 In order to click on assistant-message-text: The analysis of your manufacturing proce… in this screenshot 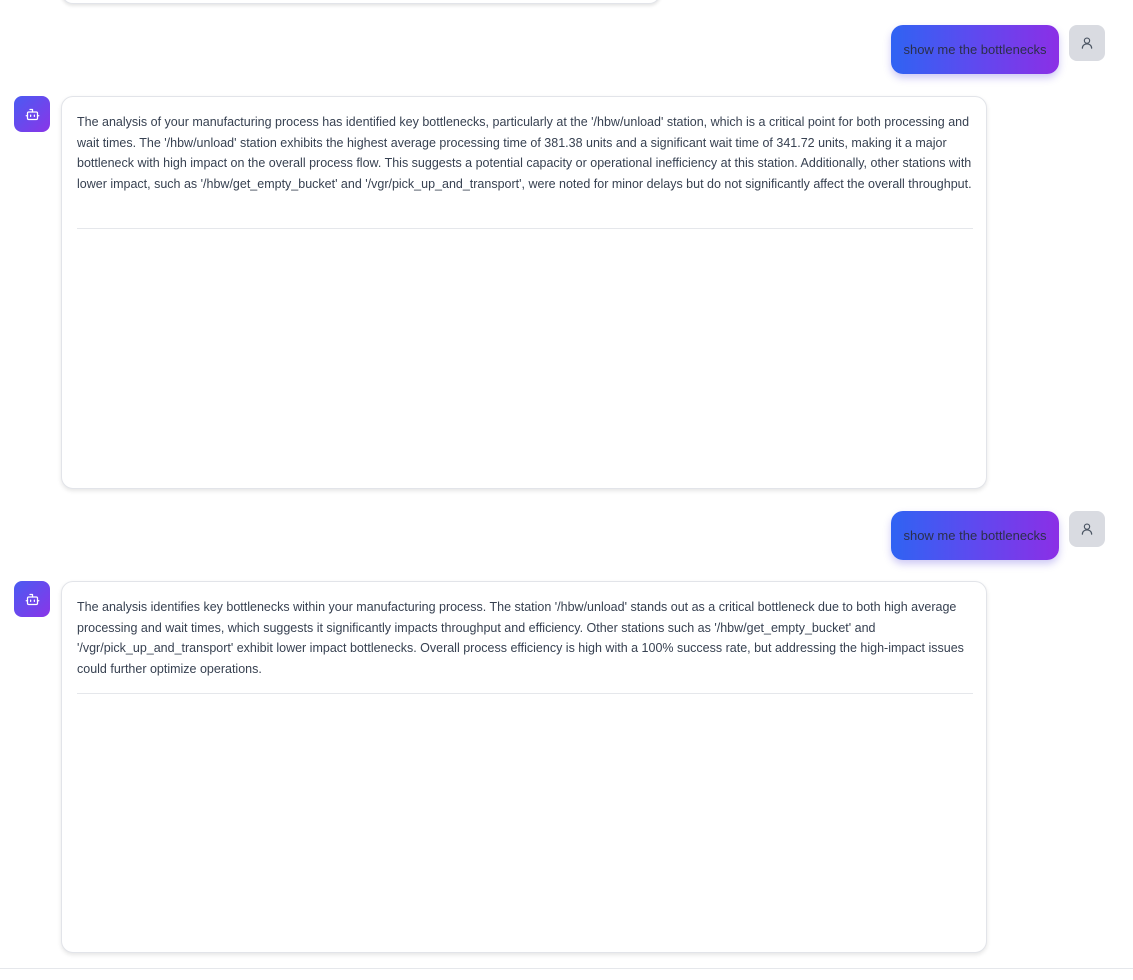, I will do `click(524, 153)`.